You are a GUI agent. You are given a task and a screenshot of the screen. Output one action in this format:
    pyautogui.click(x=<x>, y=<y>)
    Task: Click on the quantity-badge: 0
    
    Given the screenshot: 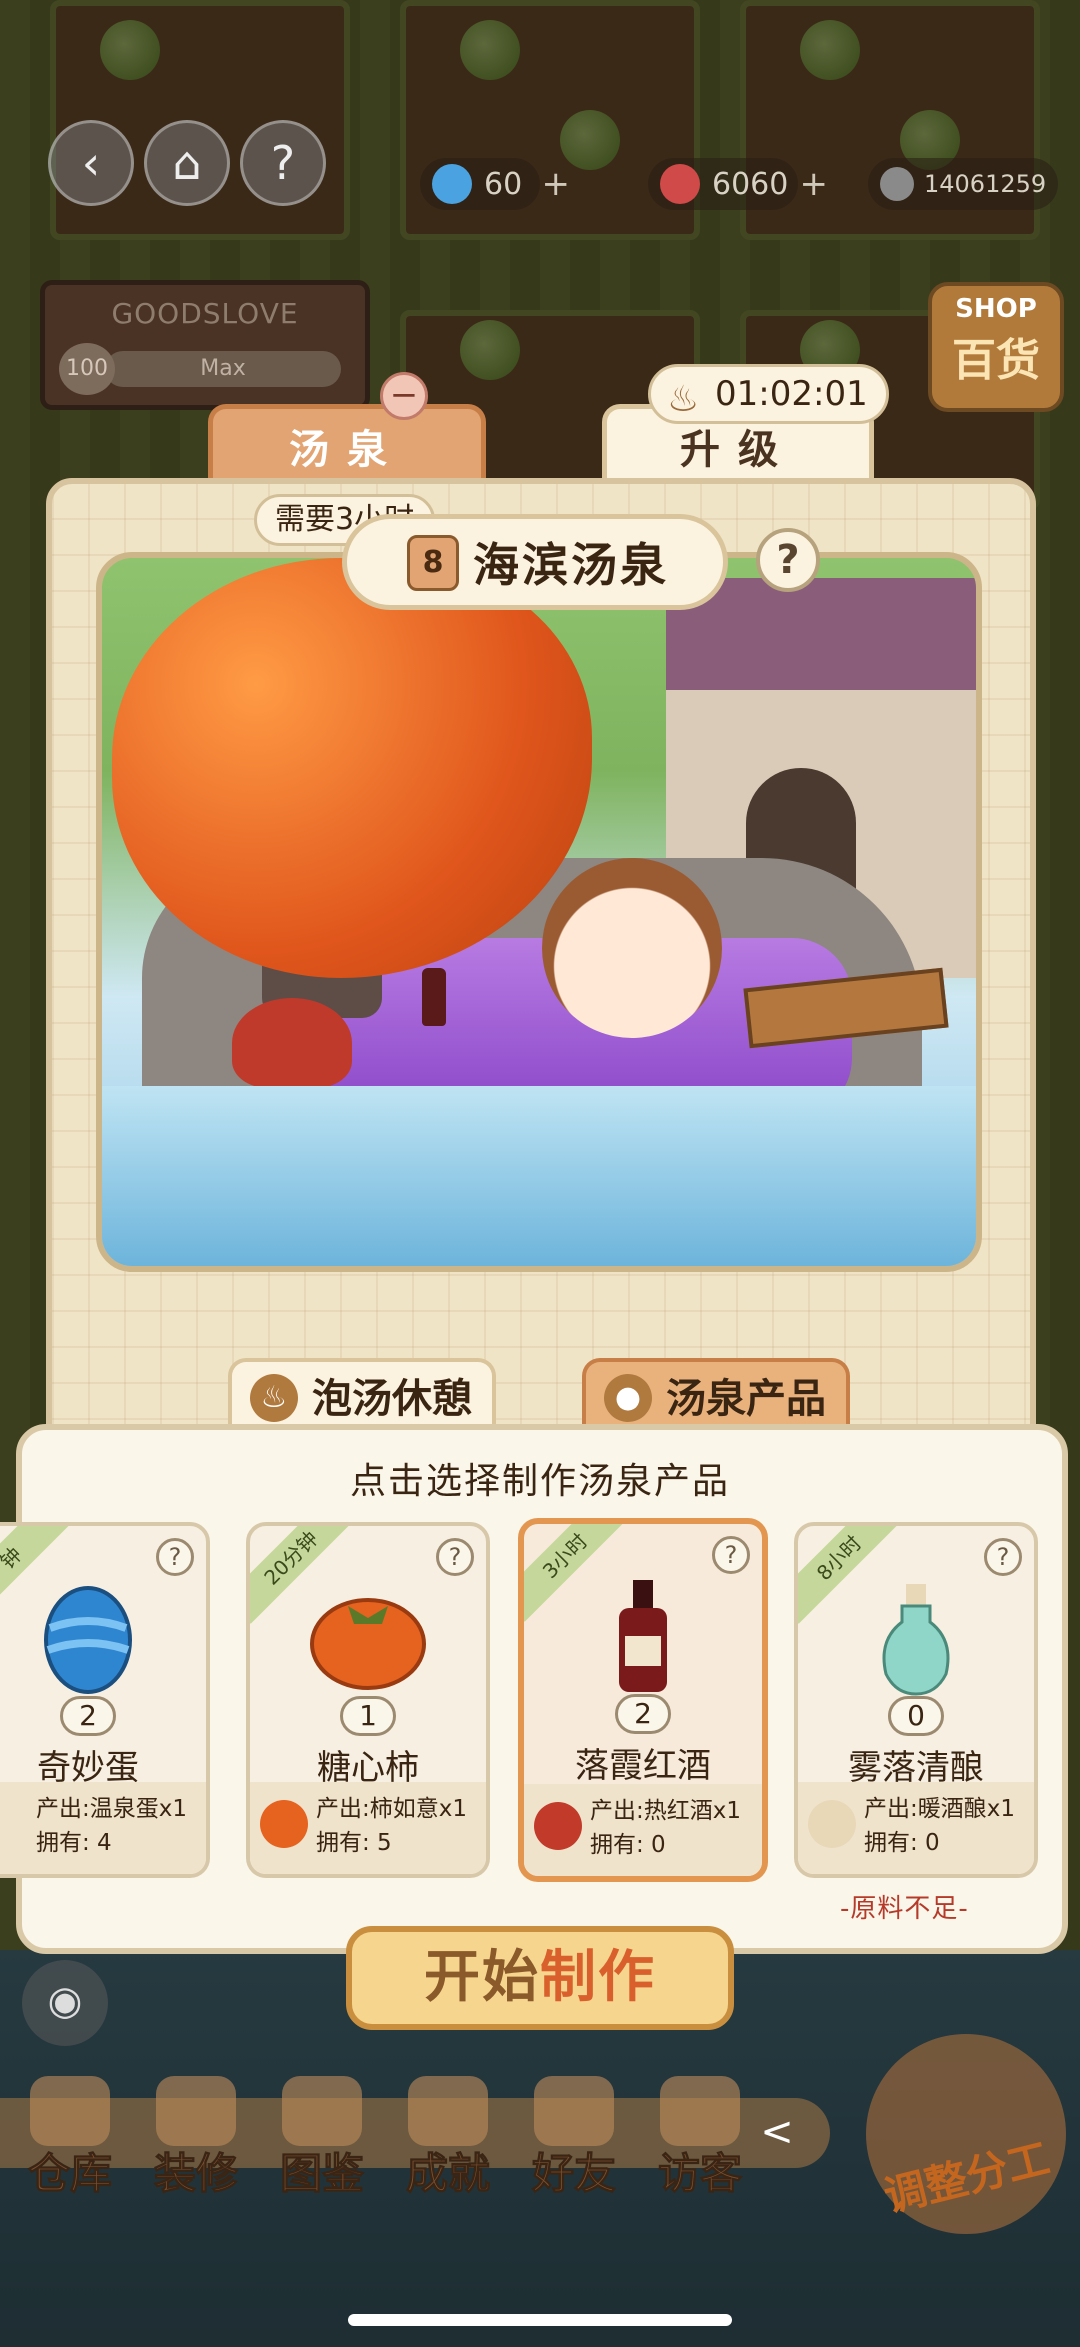 What is the action you would take?
    pyautogui.click(x=916, y=1716)
    